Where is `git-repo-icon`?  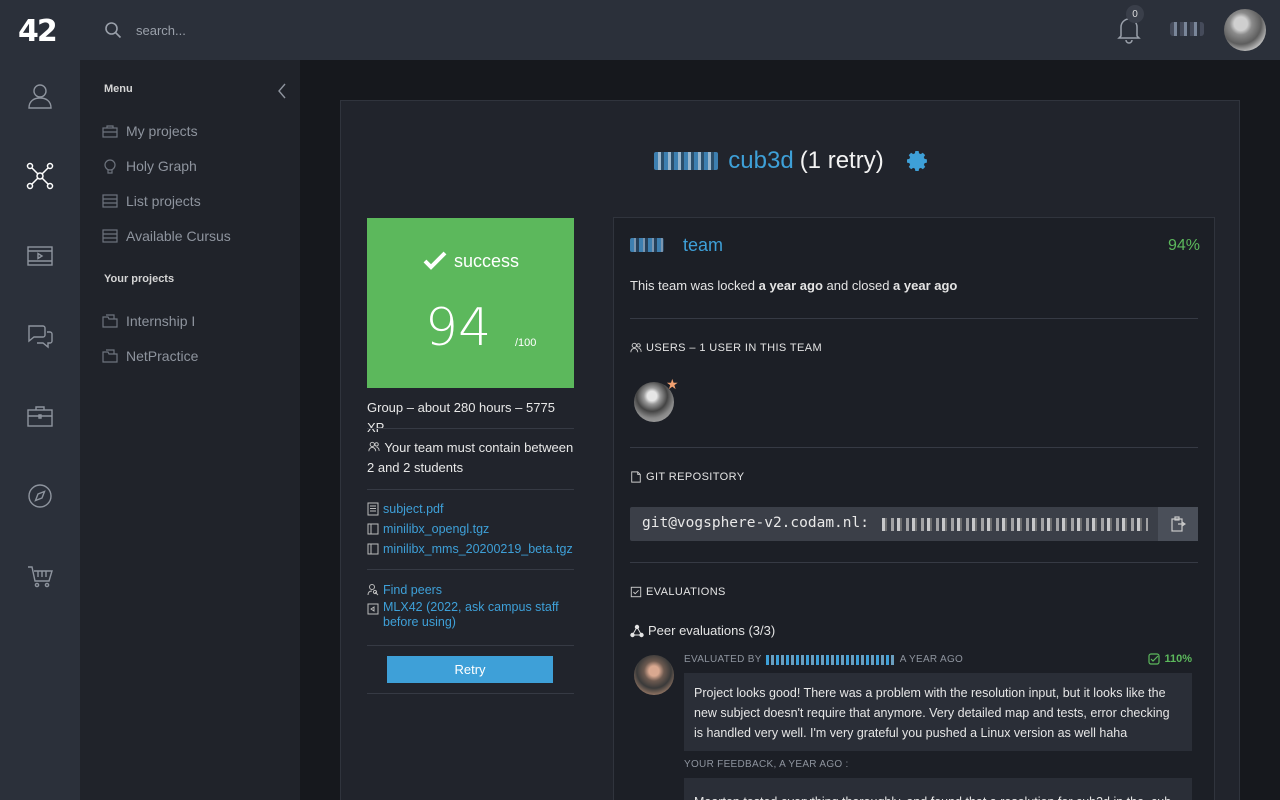
git-repo-icon is located at coordinates (636, 477).